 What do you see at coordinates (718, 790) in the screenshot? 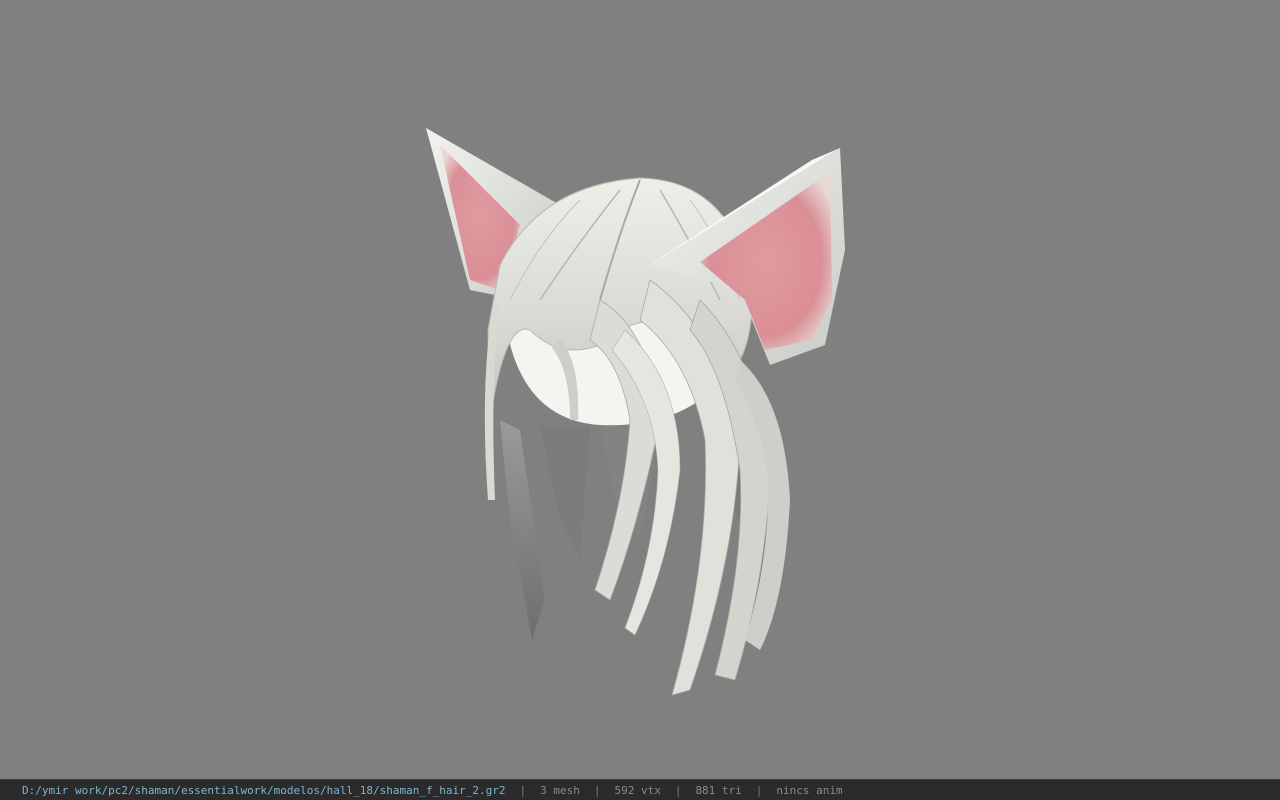
I see `triangle-count: 881 tri` at bounding box center [718, 790].